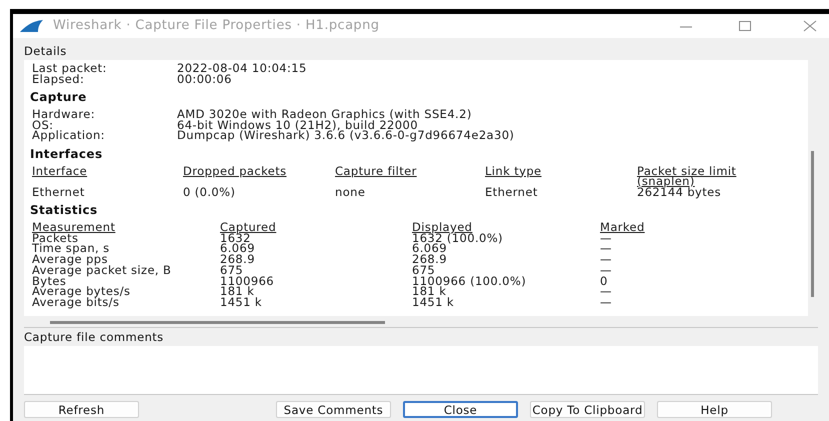 The image size is (829, 421). What do you see at coordinates (248, 227) in the screenshot?
I see `column-header: Captured` at bounding box center [248, 227].